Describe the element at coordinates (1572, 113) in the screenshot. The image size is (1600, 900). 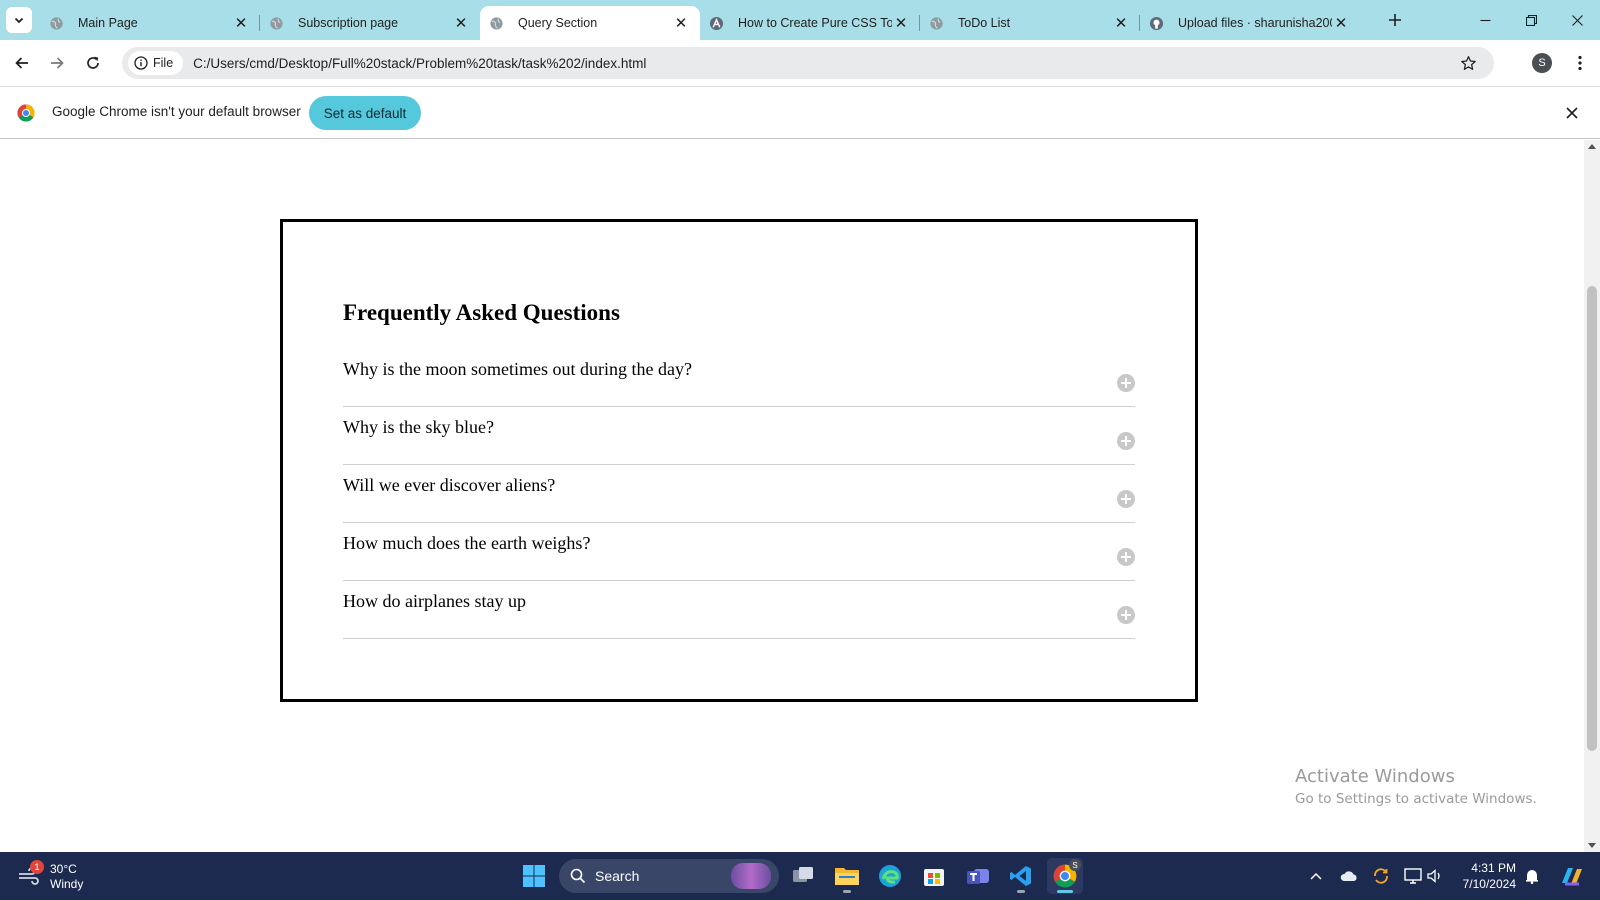
I see `infobar-close-icon` at that location.